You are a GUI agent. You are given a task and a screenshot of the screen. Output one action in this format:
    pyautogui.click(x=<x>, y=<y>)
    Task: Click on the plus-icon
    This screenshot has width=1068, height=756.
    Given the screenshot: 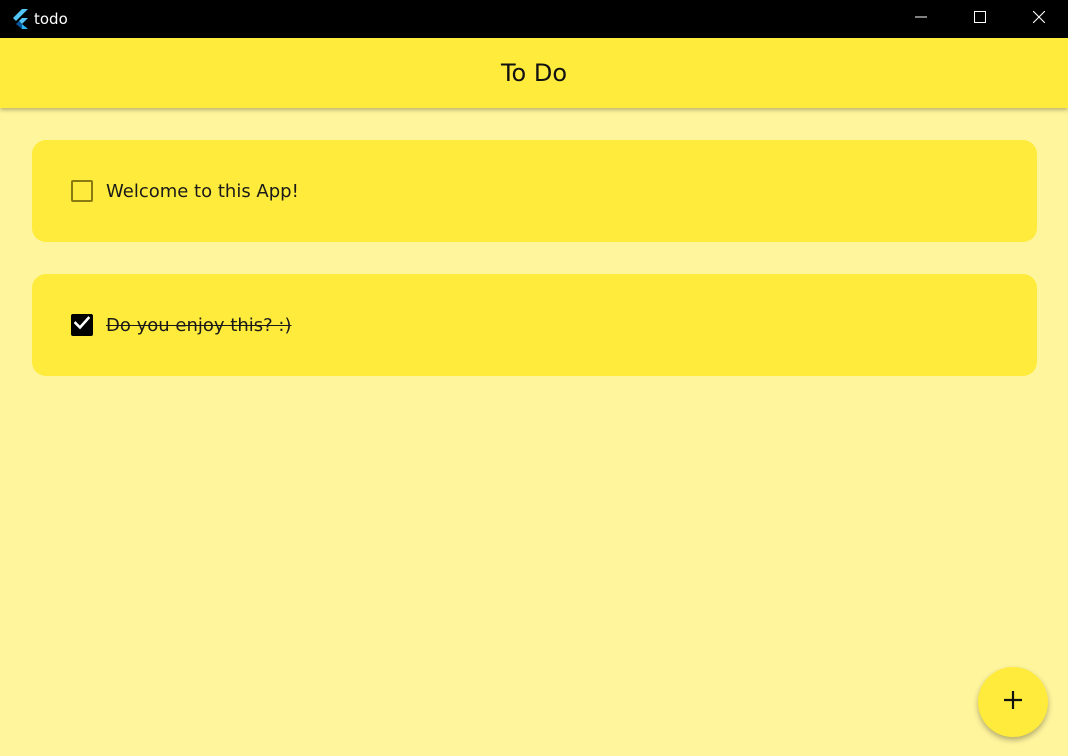 What is the action you would take?
    pyautogui.click(x=1013, y=702)
    